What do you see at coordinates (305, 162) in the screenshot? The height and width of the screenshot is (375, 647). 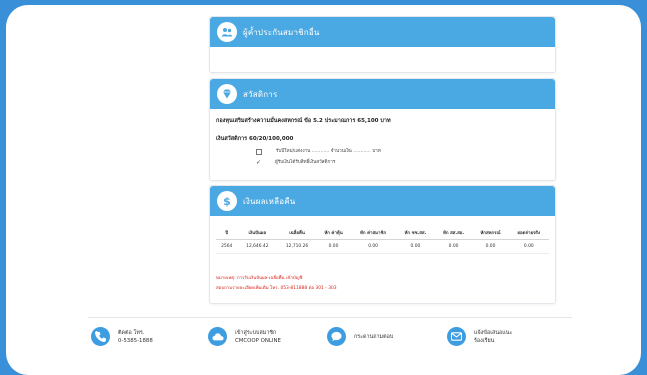 I see `welfare-check-label-2: ผู้รับเงินได้รับสิทธิ์เงินสวัสดิการ` at bounding box center [305, 162].